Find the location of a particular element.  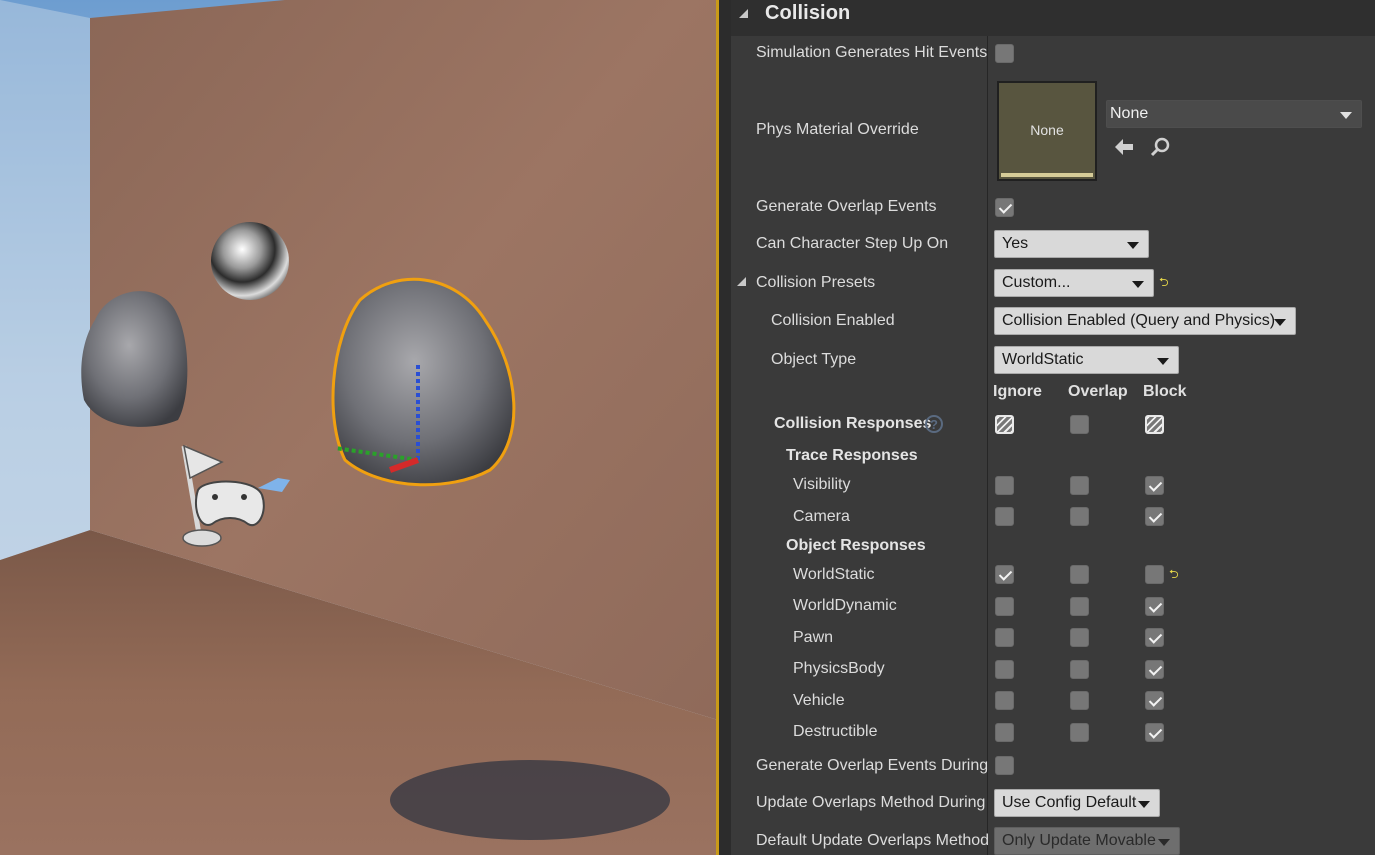

pawn-block is located at coordinates (1154, 637).